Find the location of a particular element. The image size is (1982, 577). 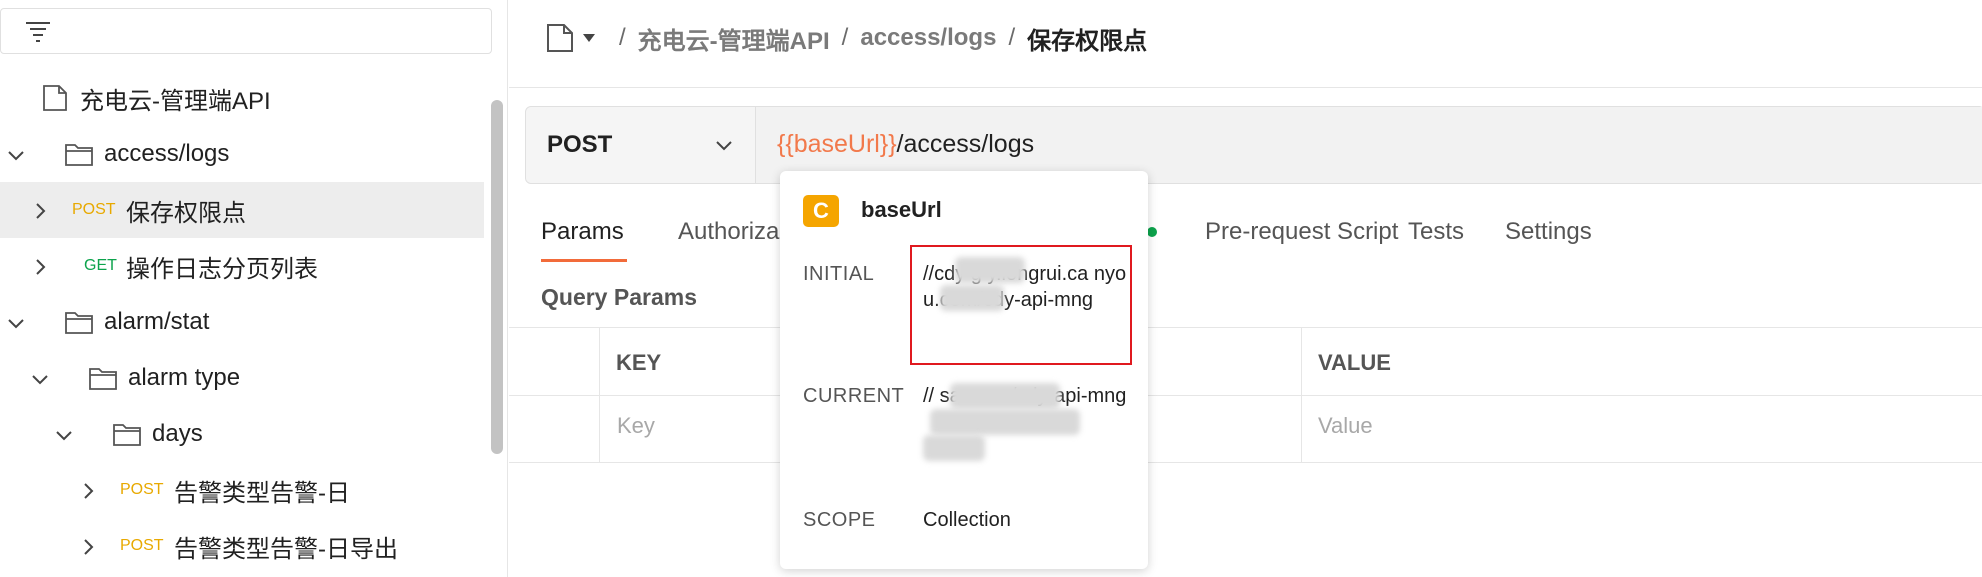

url-bar: POST {{baseUrl}}/access/logs is located at coordinates (1253, 145).